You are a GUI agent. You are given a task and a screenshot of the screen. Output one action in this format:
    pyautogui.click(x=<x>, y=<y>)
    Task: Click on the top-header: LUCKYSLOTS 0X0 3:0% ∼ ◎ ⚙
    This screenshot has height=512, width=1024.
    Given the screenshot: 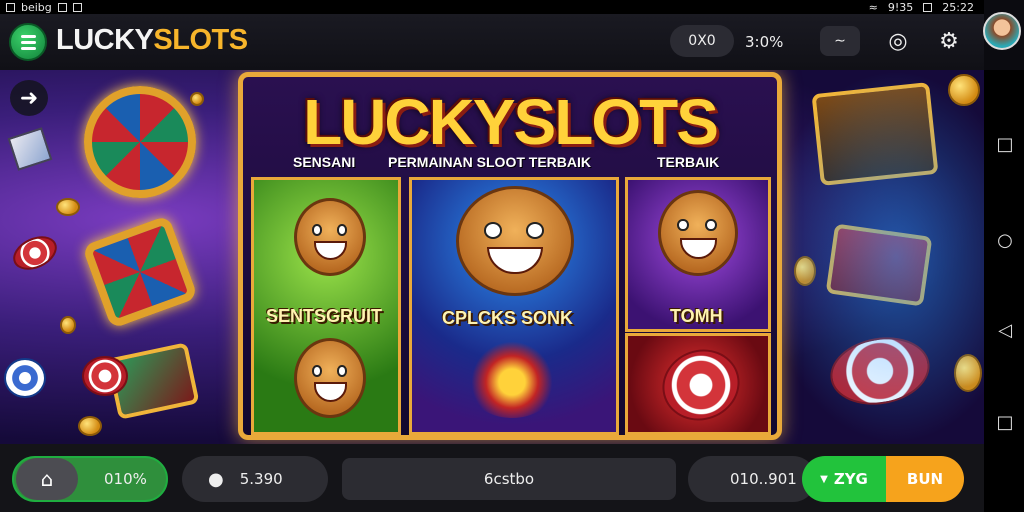 What is the action you would take?
    pyautogui.click(x=492, y=42)
    